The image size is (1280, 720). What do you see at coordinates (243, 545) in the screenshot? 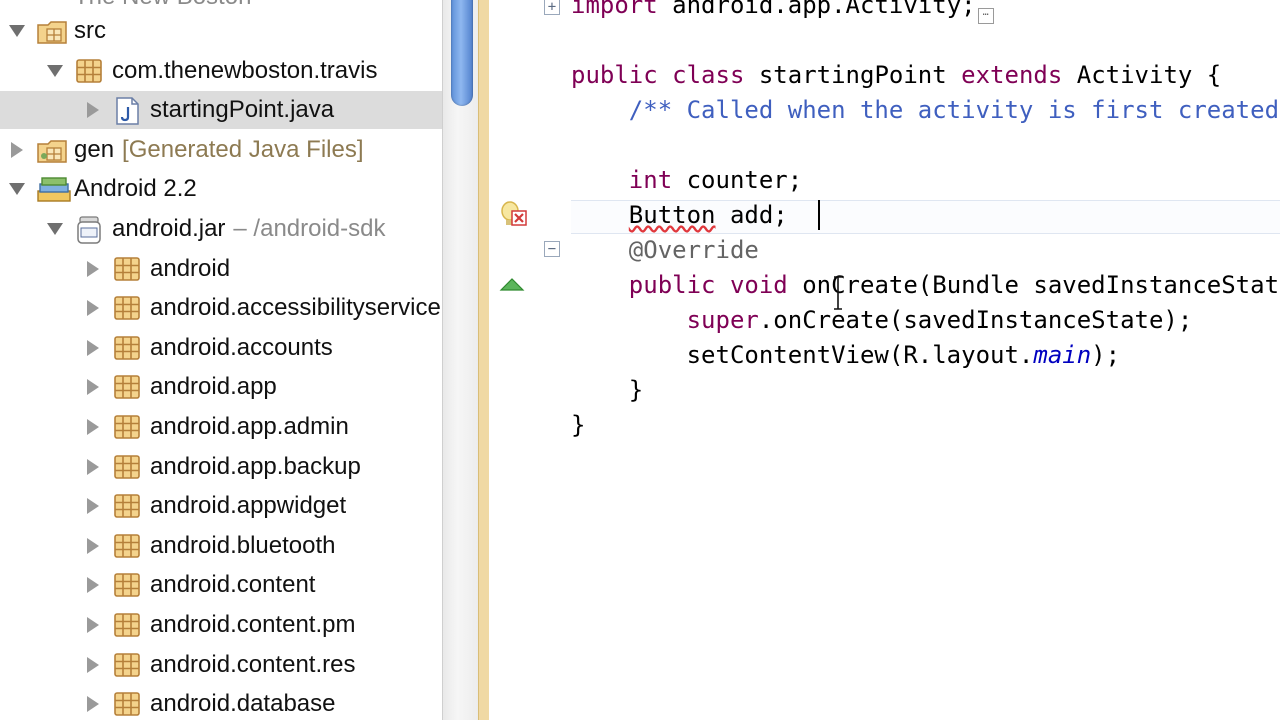
I see `tree-item-label: android.bluetooth` at bounding box center [243, 545].